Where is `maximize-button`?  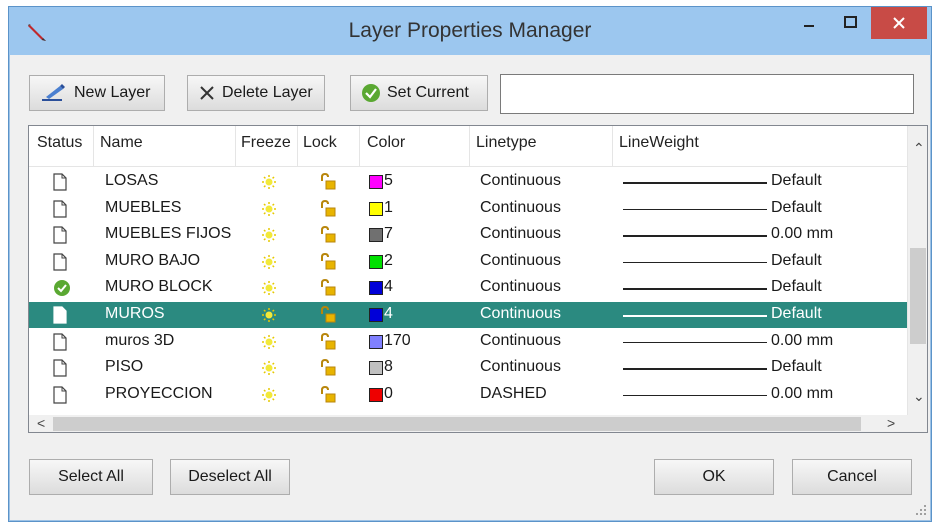
maximize-button is located at coordinates (850, 23).